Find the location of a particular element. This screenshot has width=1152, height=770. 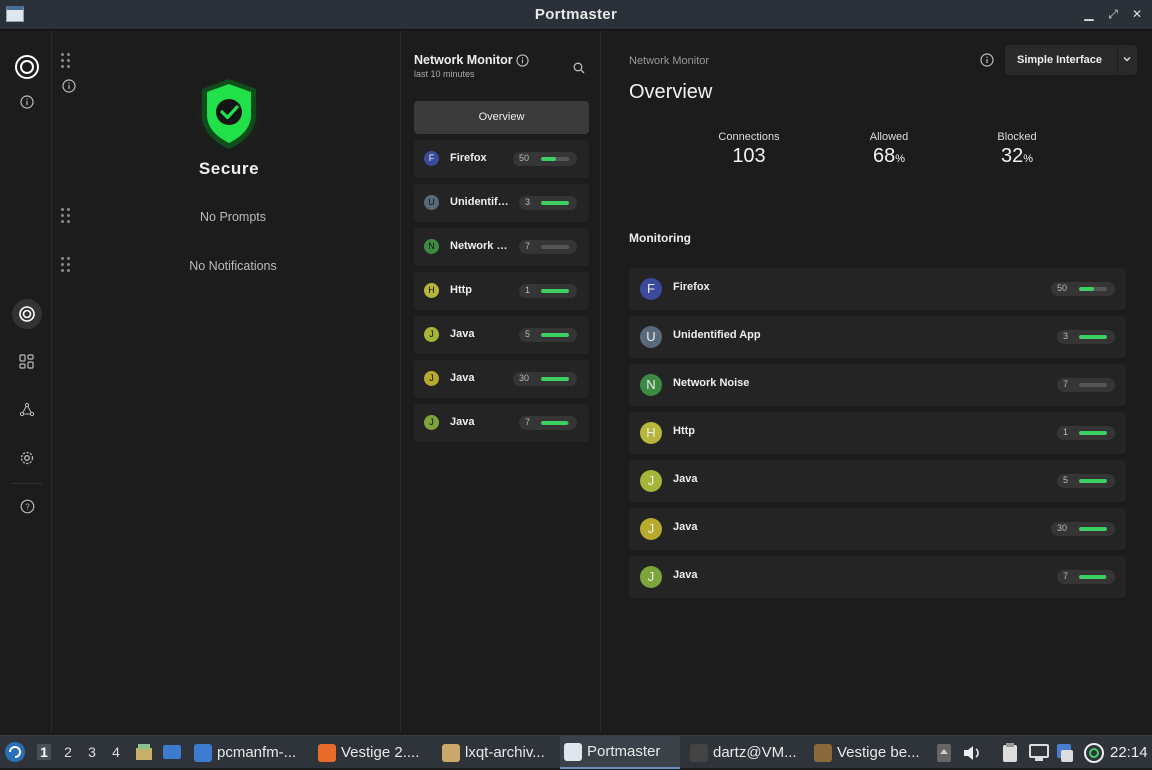

stat-allowed: Allowed 68% is located at coordinates (889, 149).